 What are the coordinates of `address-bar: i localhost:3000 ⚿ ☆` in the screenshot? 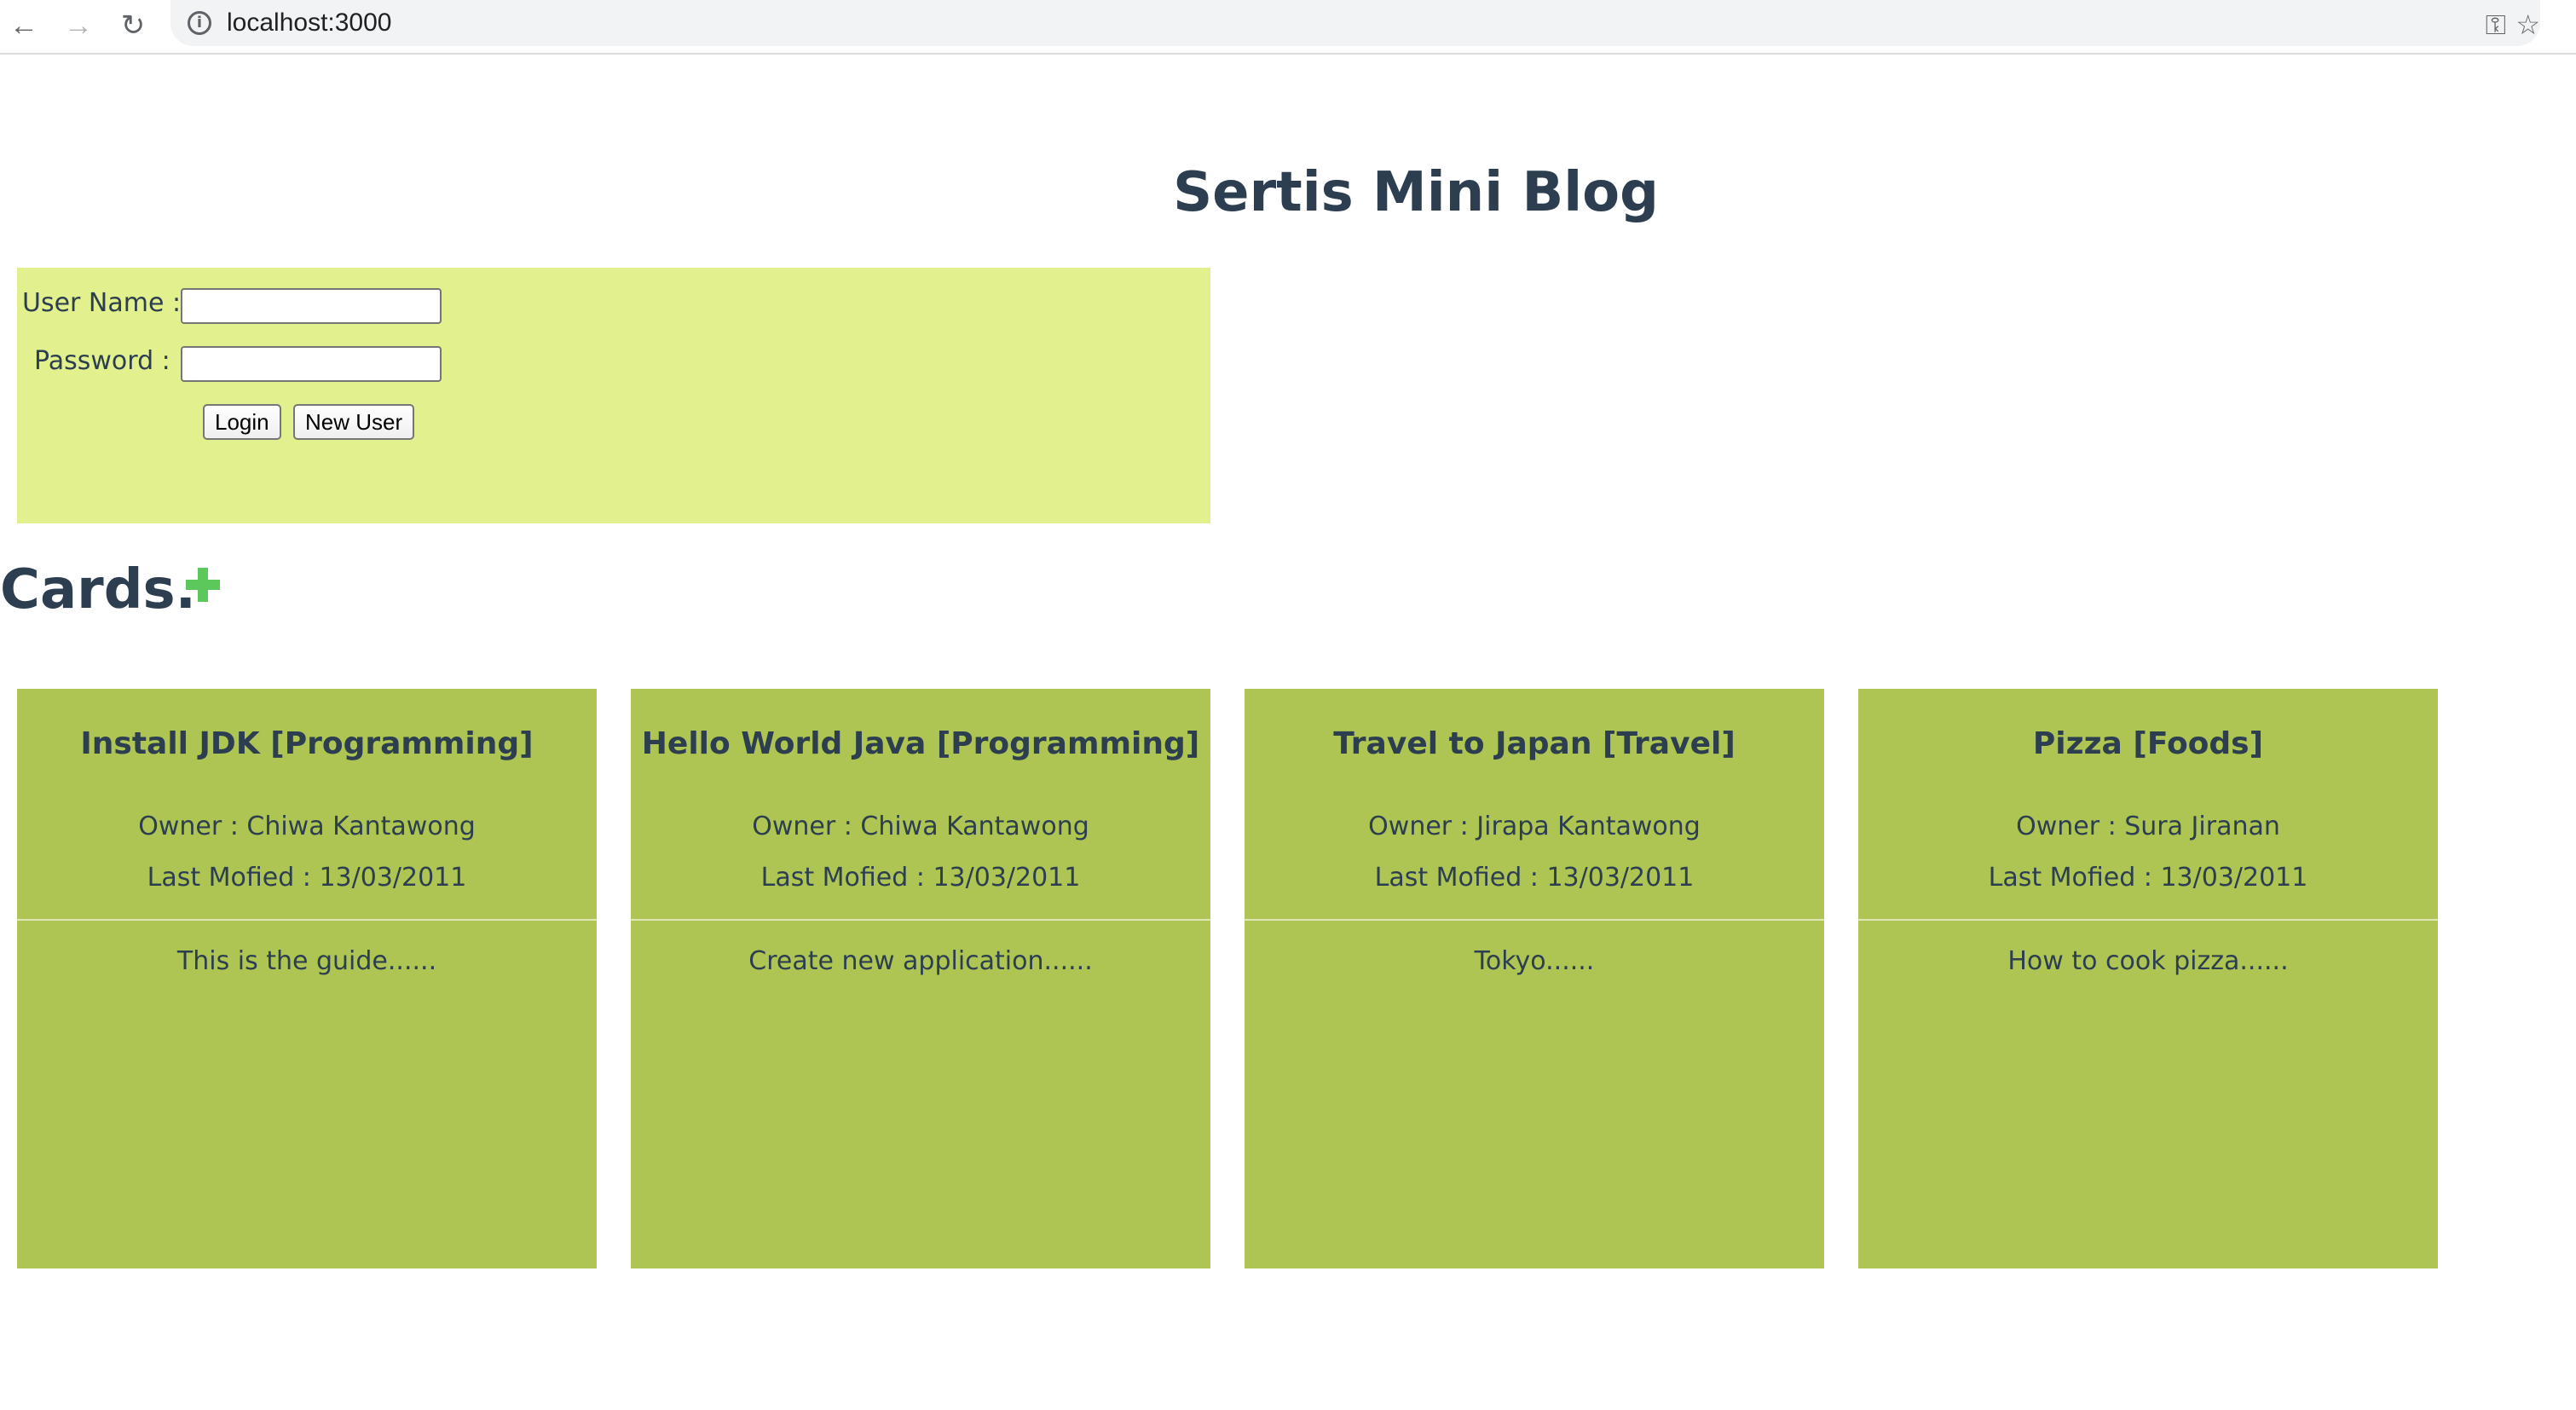 It's located at (1355, 23).